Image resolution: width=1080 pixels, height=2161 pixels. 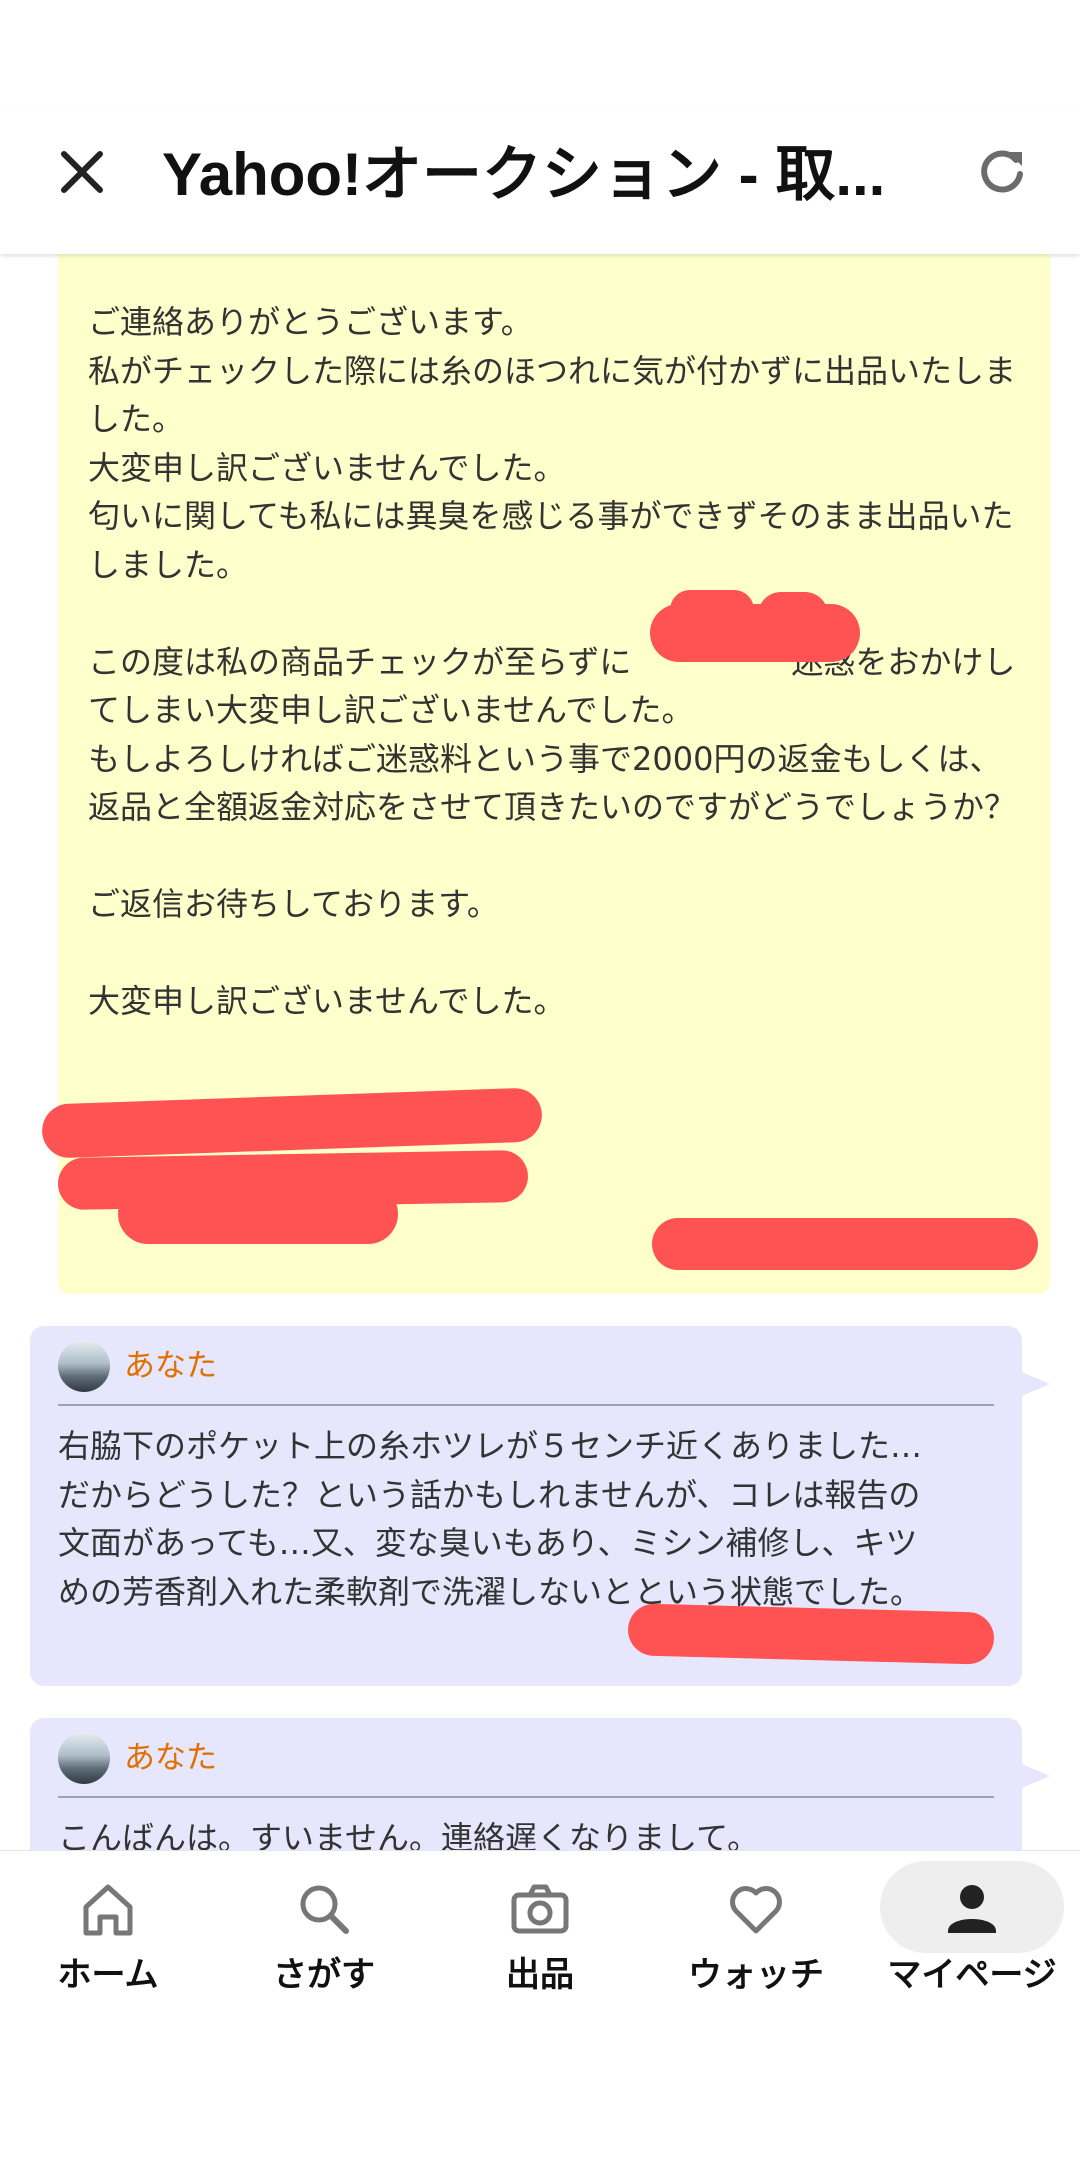 I want to click on nav-label: さがす, so click(x=324, y=1975).